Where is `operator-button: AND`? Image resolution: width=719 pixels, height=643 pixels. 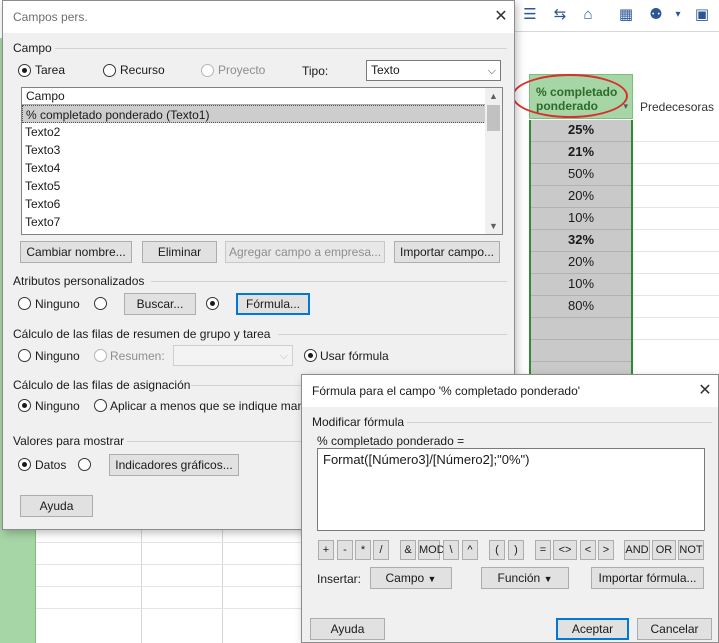 operator-button: AND is located at coordinates (637, 550).